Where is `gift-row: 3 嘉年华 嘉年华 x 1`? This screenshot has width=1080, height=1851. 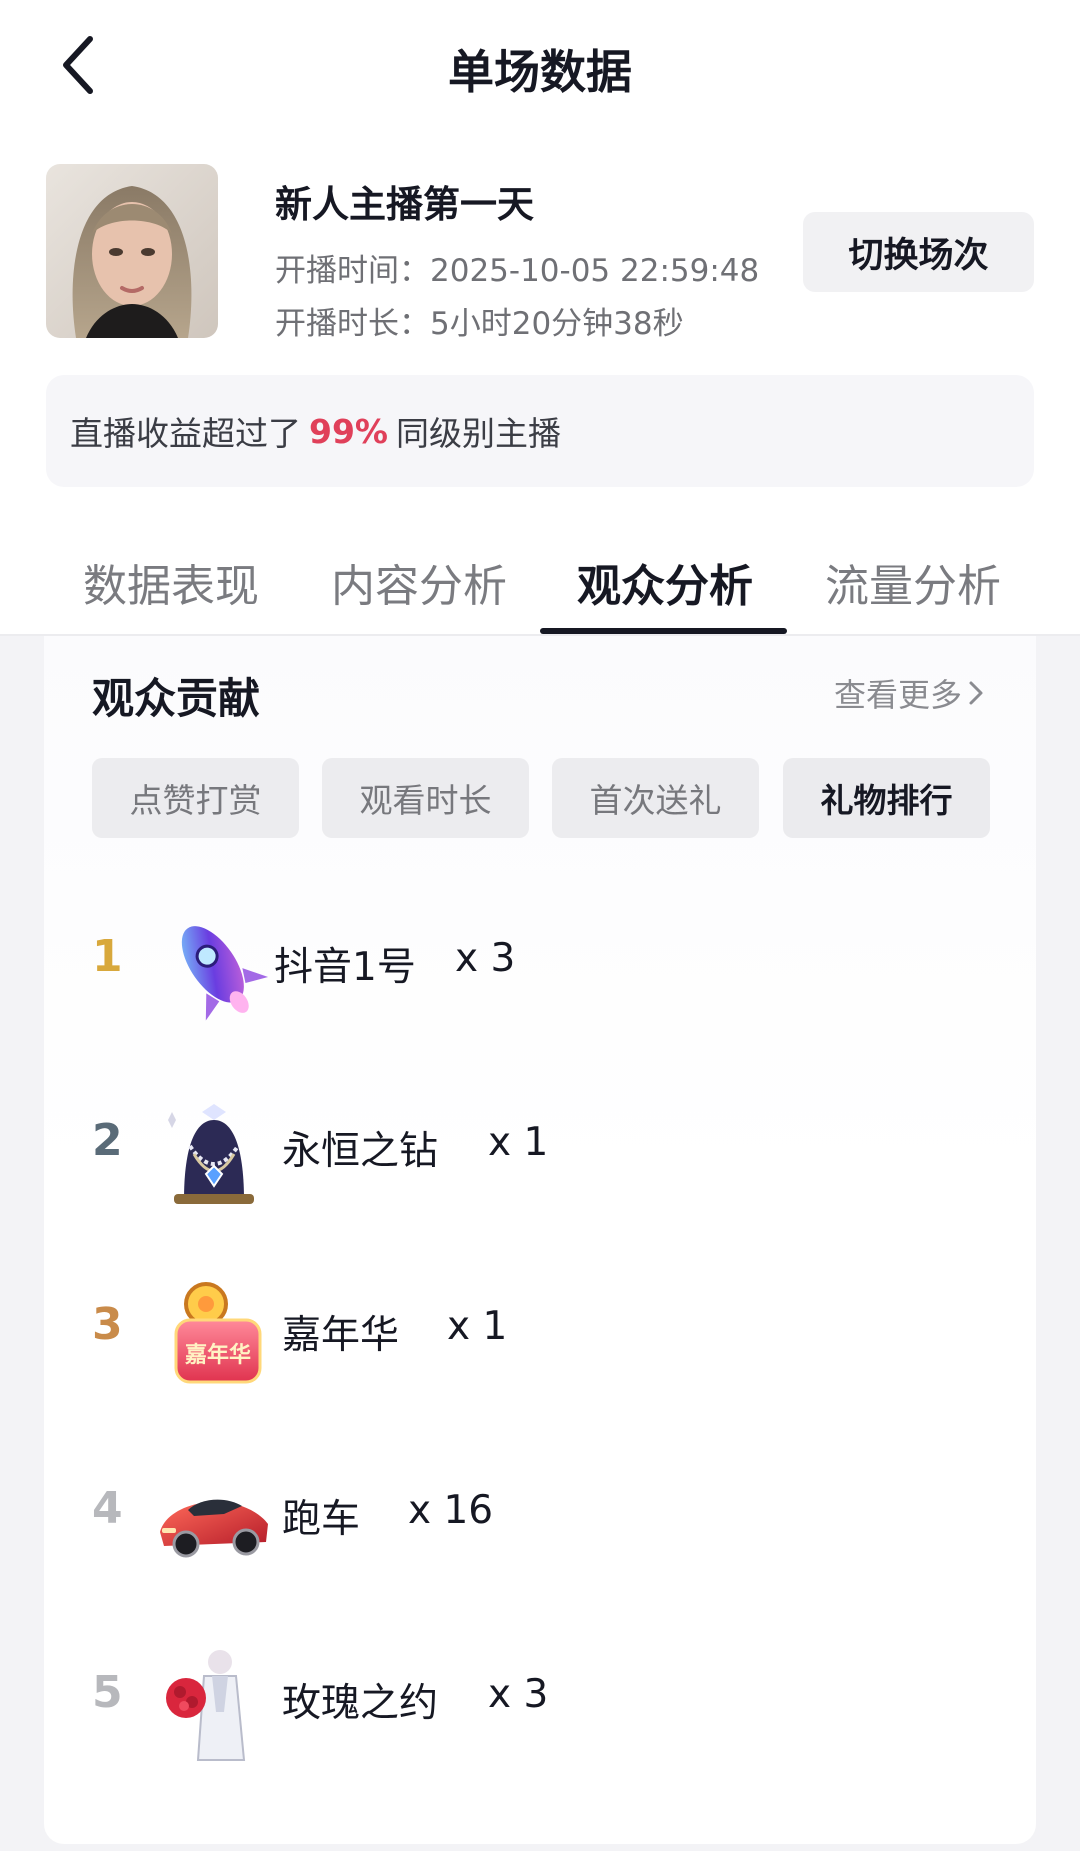
gift-row: 3 嘉年华 嘉年华 x 1 is located at coordinates (540, 1334).